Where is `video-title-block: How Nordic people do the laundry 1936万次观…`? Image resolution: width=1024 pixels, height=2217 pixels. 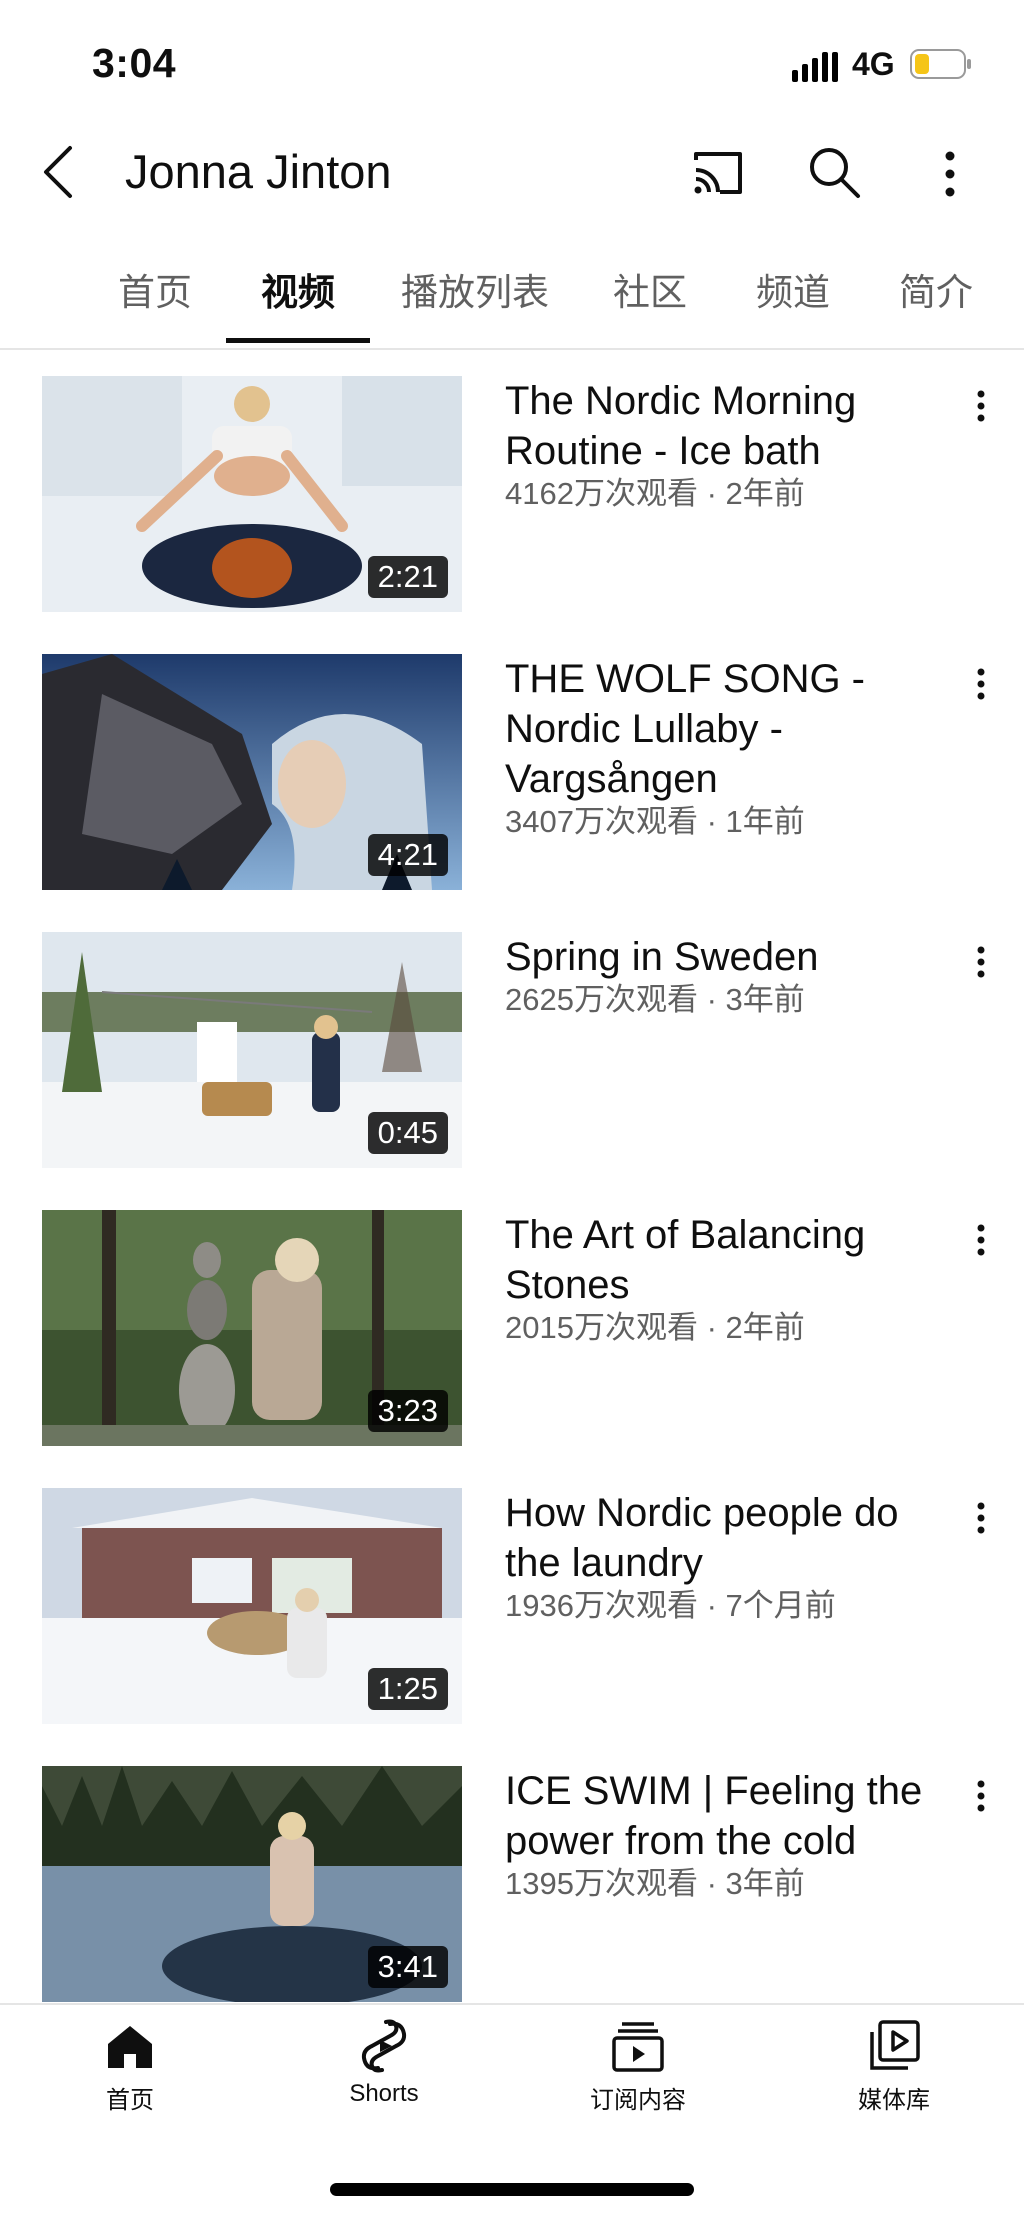 video-title-block: How Nordic people do the laundry 1936万次观… is located at coordinates (725, 1556).